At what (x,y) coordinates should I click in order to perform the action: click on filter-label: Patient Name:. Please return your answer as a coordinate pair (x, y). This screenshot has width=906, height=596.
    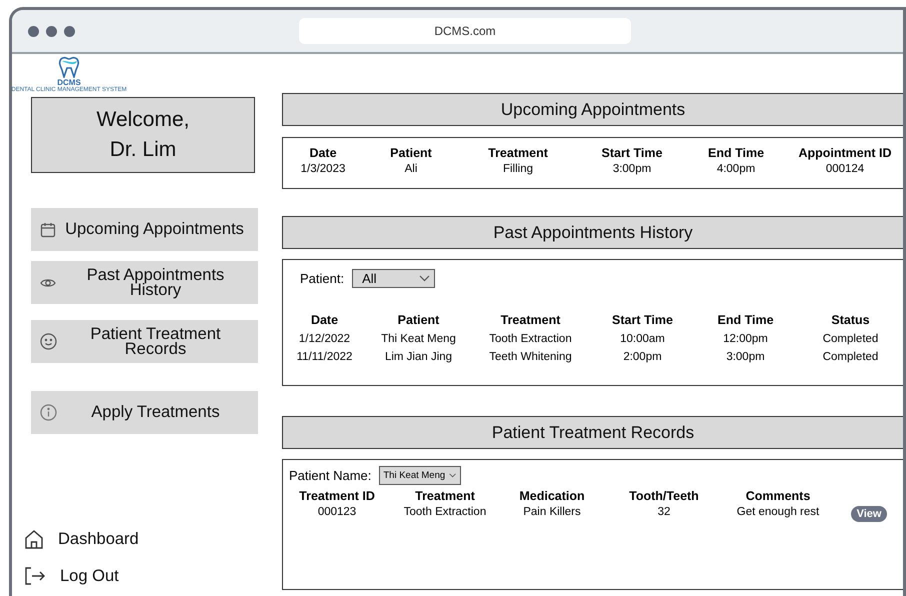
    Looking at the image, I should click on (330, 475).